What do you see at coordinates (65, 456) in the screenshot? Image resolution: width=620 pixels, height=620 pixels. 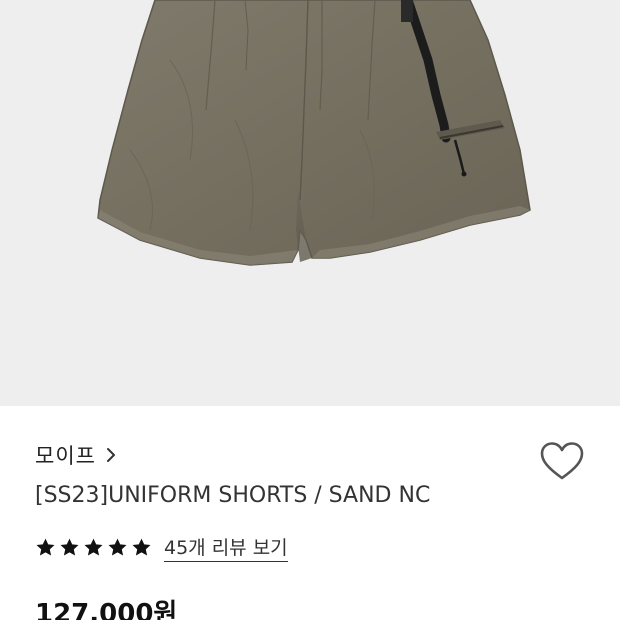 I see `brand-name: 모이프` at bounding box center [65, 456].